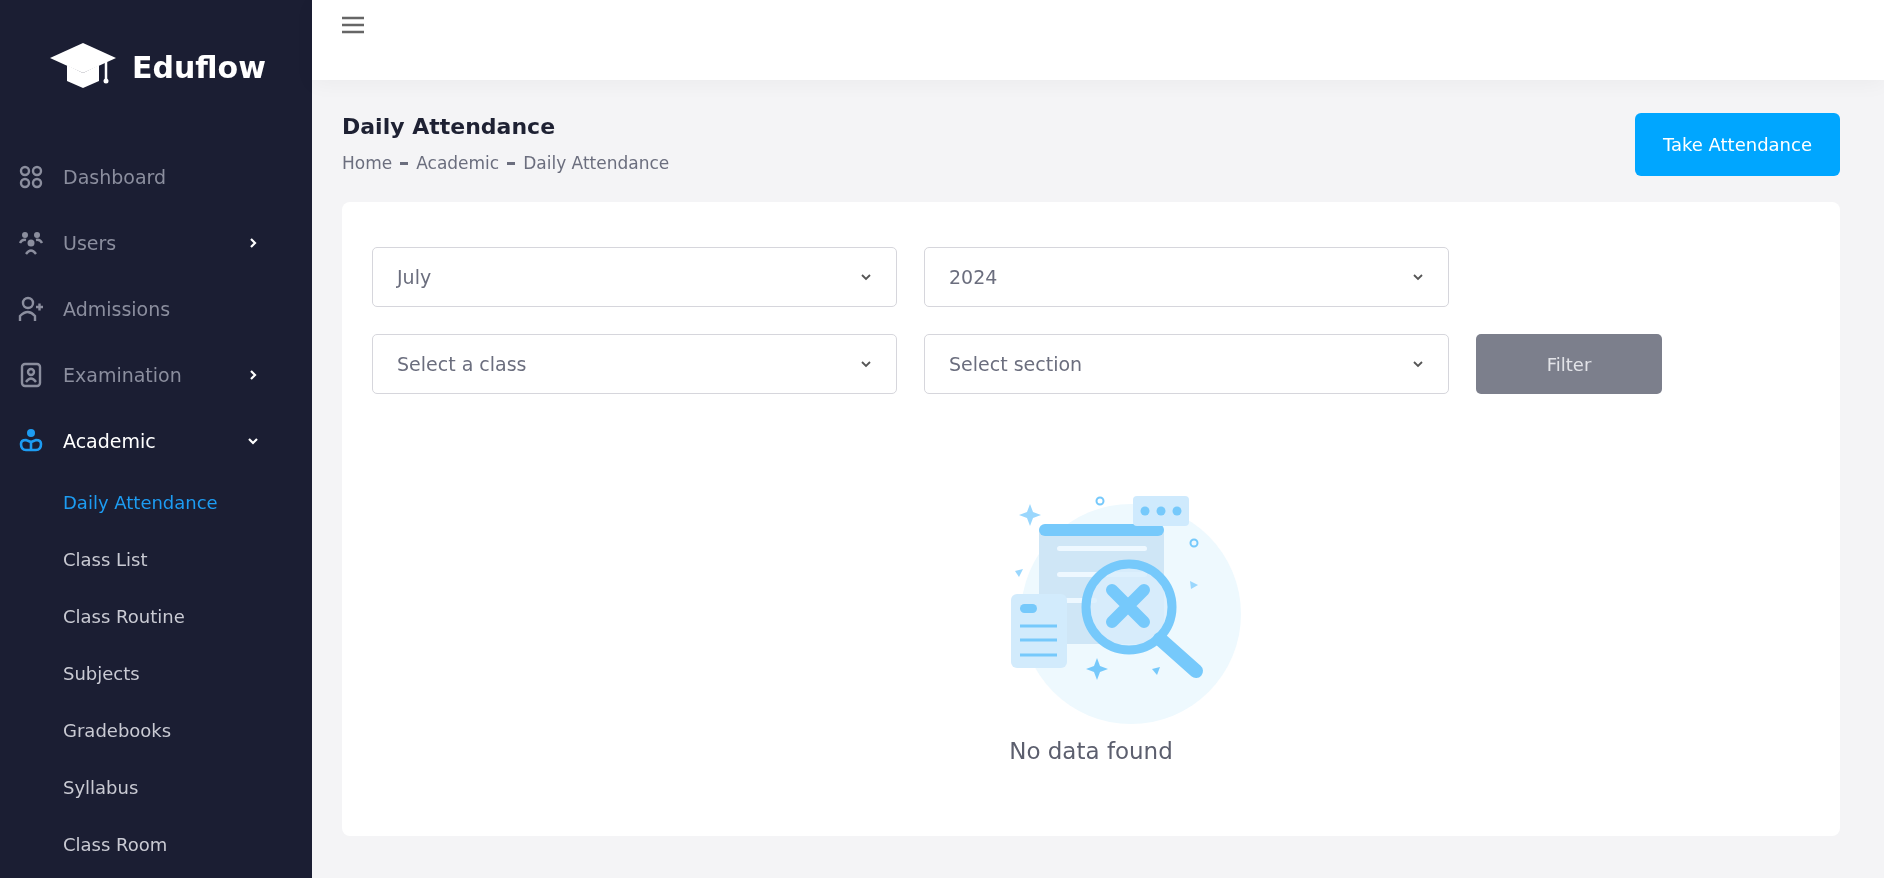 This screenshot has height=878, width=1884. Describe the element at coordinates (634, 277) in the screenshot. I see `select-field: July` at that location.